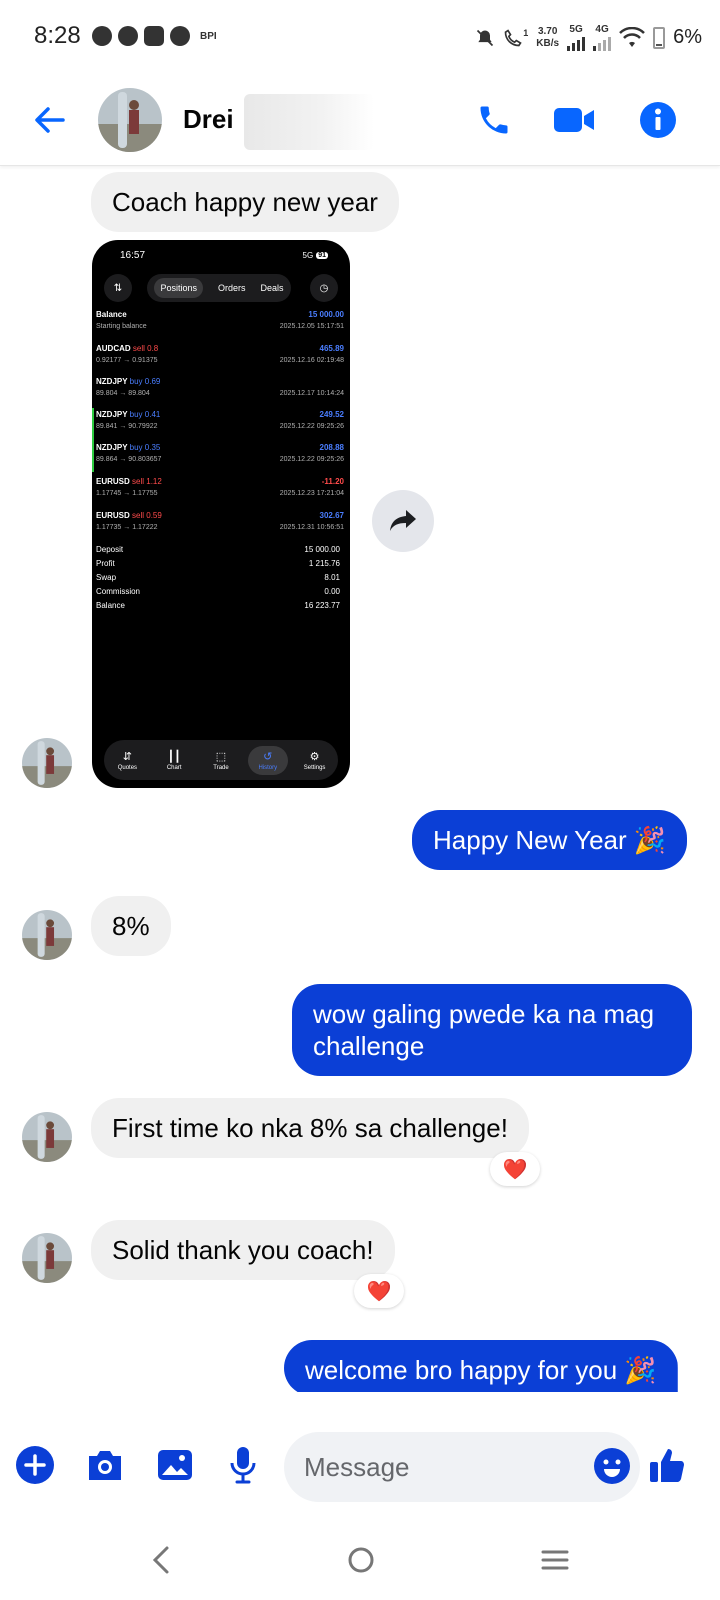 This screenshot has width=720, height=1600. Describe the element at coordinates (208, 119) in the screenshot. I see `contact-name: Drei` at that location.